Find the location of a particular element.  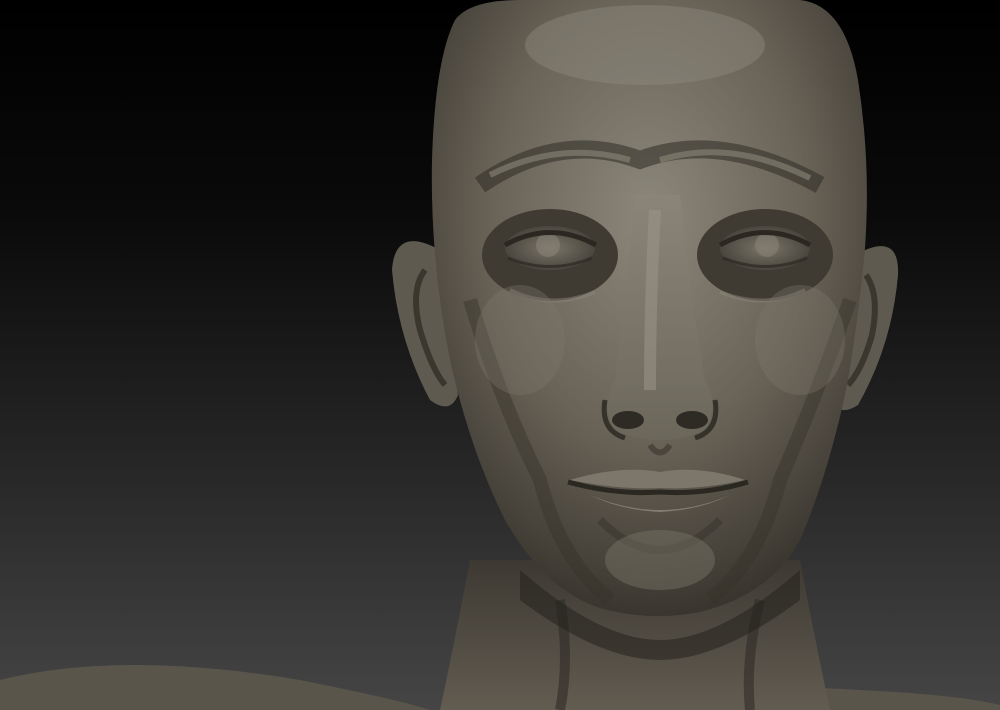

right-eye is located at coordinates (765, 248).